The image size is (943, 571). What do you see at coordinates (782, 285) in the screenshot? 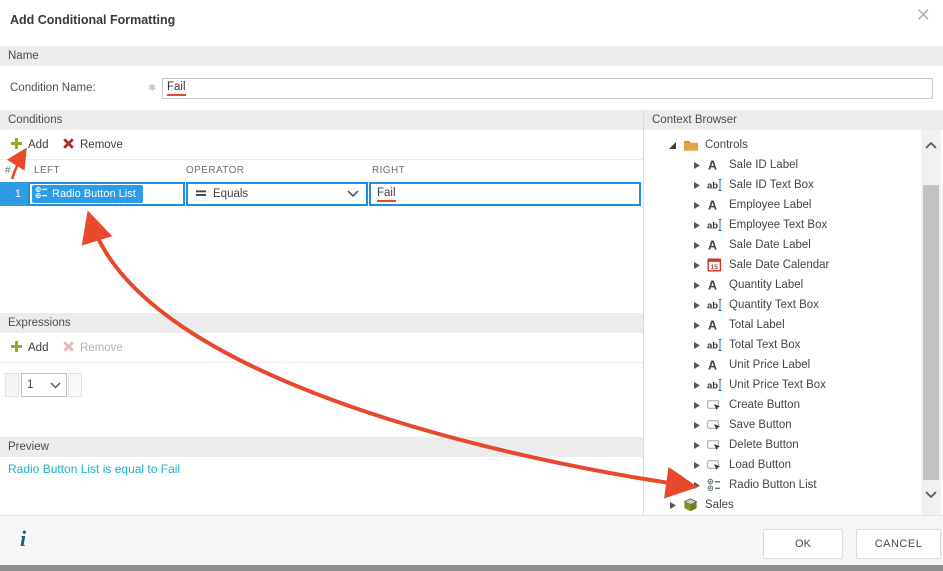
I see `tree-item-quantity-label: A Quantity Label` at bounding box center [782, 285].